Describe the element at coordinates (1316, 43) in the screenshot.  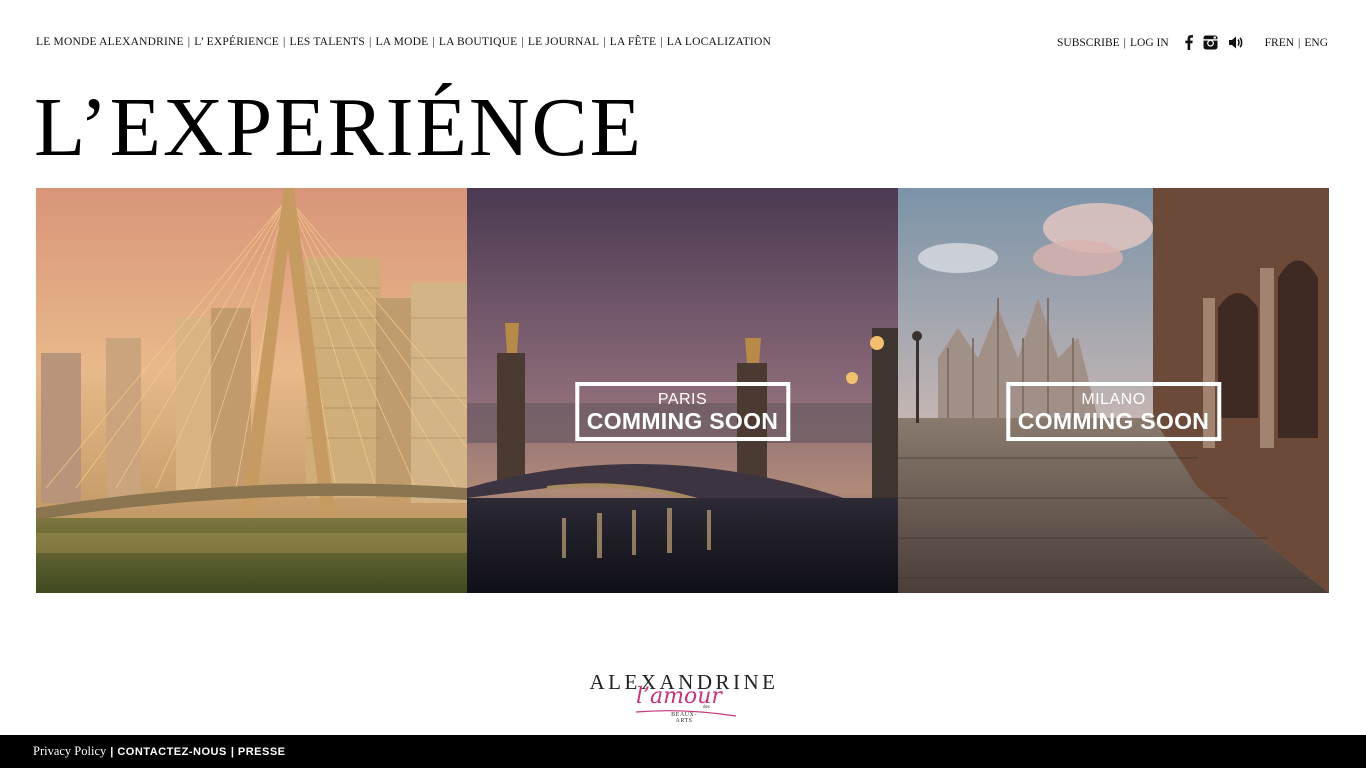
I see `language-en: ENG` at that location.